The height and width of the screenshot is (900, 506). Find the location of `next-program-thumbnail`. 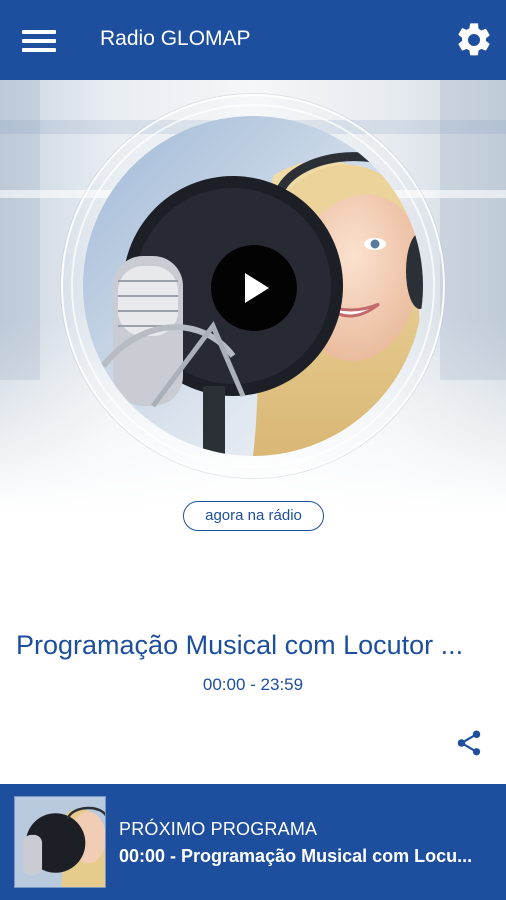

next-program-thumbnail is located at coordinates (60, 842).